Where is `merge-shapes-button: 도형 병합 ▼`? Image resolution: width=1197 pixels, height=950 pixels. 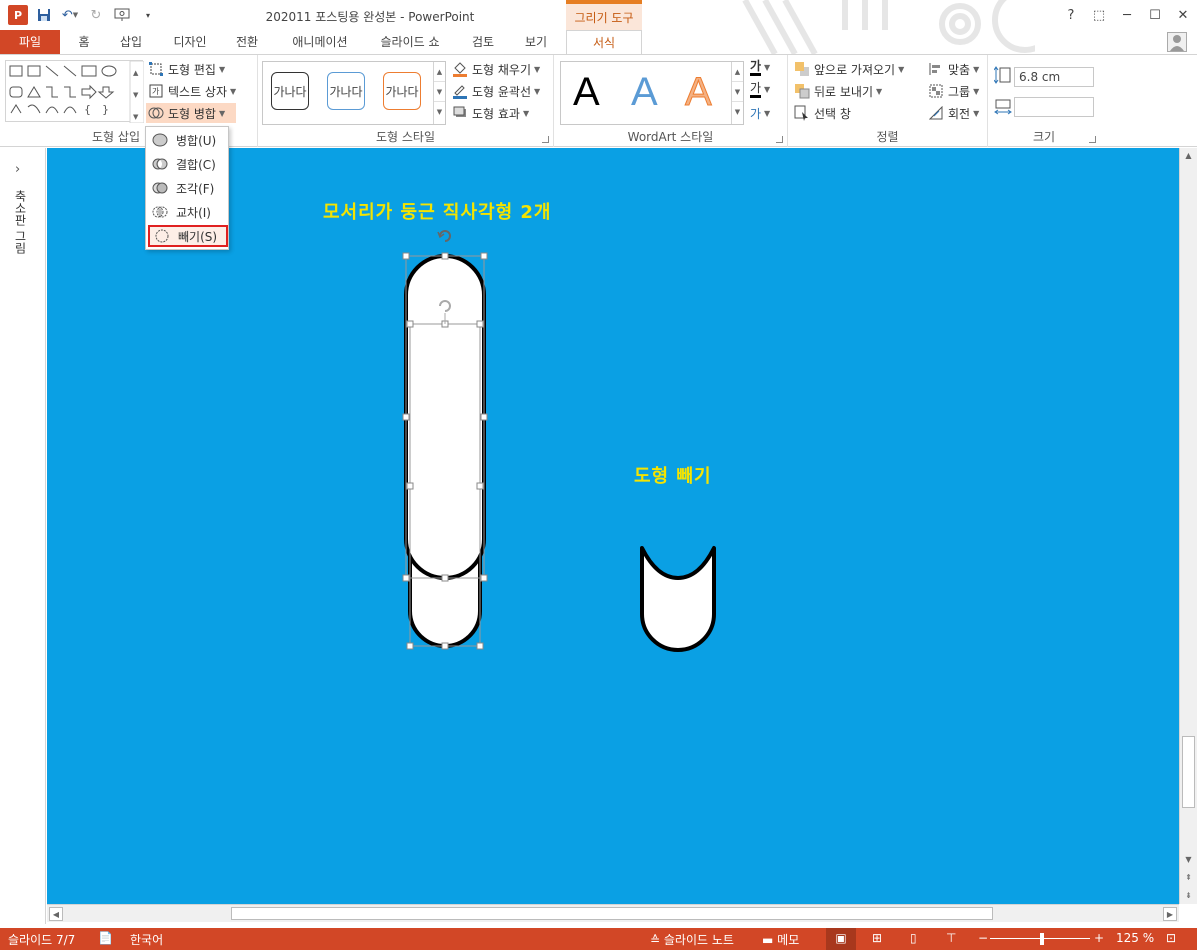 merge-shapes-button: 도형 병합 ▼ is located at coordinates (191, 113).